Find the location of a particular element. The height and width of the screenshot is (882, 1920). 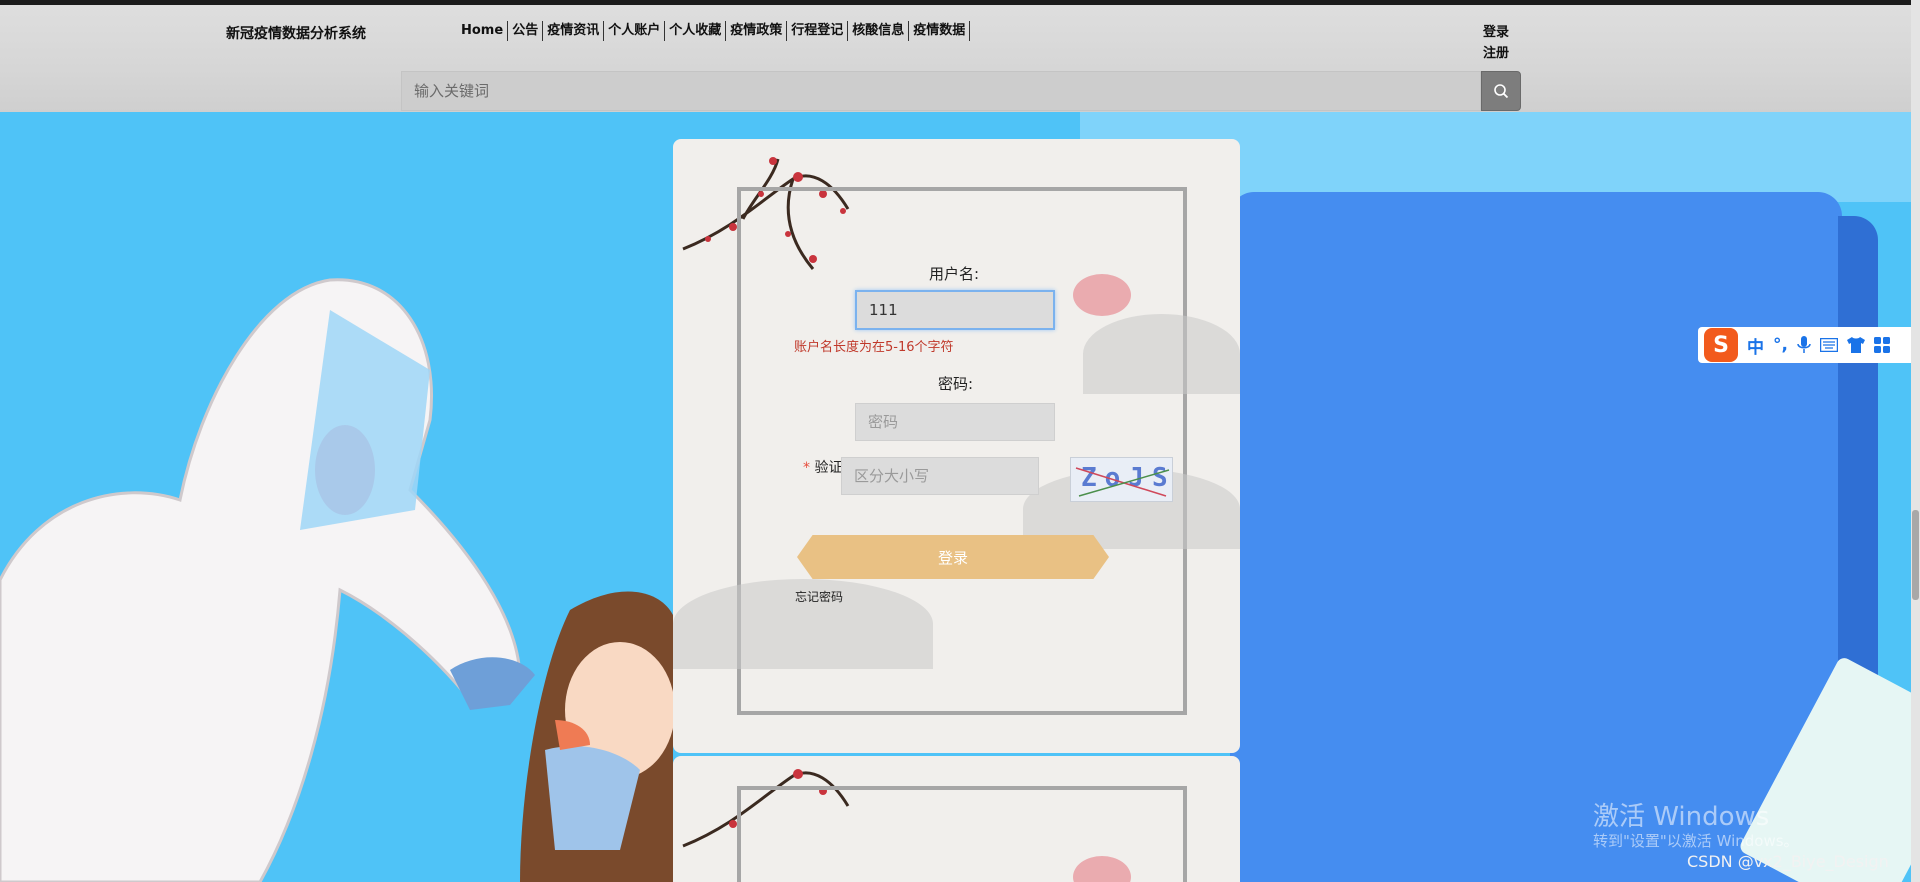

forgot-password-link: 忘记密码 is located at coordinates (819, 596).